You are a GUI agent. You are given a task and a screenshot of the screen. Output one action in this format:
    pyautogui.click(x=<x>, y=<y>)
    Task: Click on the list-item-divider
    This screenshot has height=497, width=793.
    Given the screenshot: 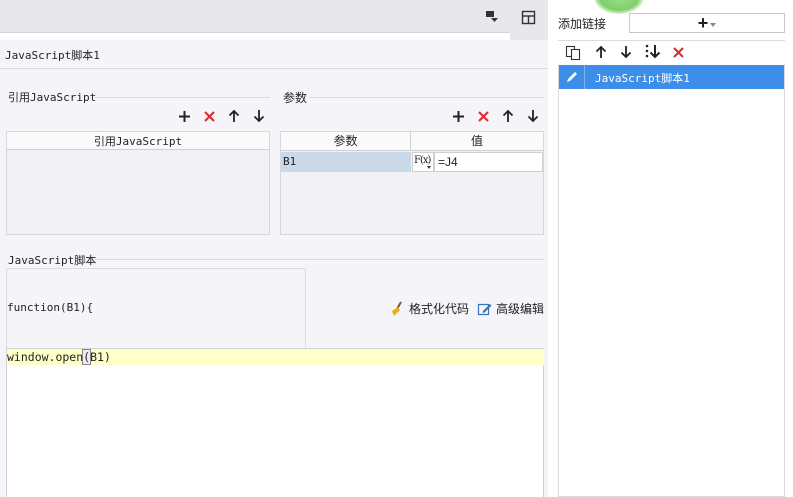 What is the action you would take?
    pyautogui.click(x=584, y=77)
    